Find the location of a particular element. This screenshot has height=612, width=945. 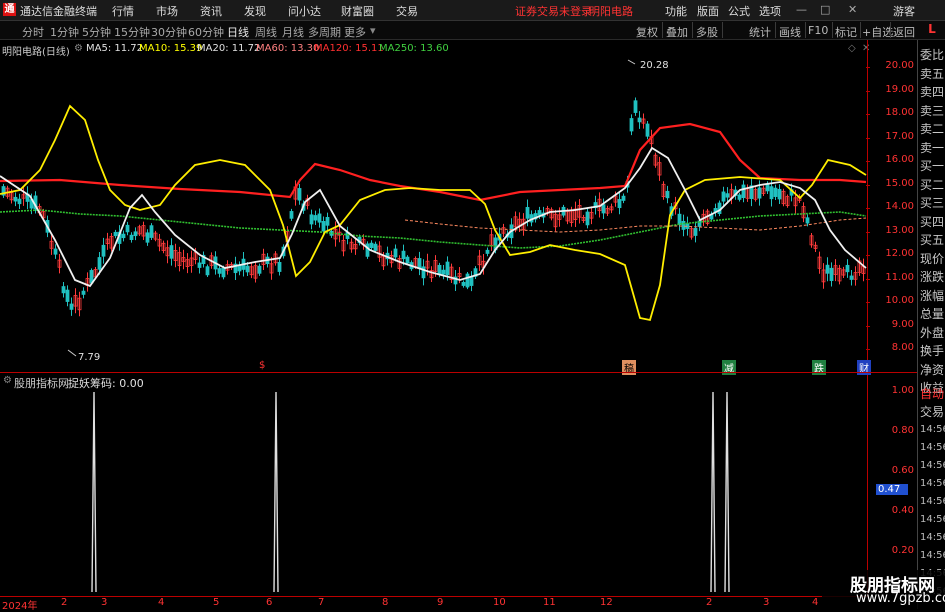

price-axis-tick: 12.00 is located at coordinates (899, 253).